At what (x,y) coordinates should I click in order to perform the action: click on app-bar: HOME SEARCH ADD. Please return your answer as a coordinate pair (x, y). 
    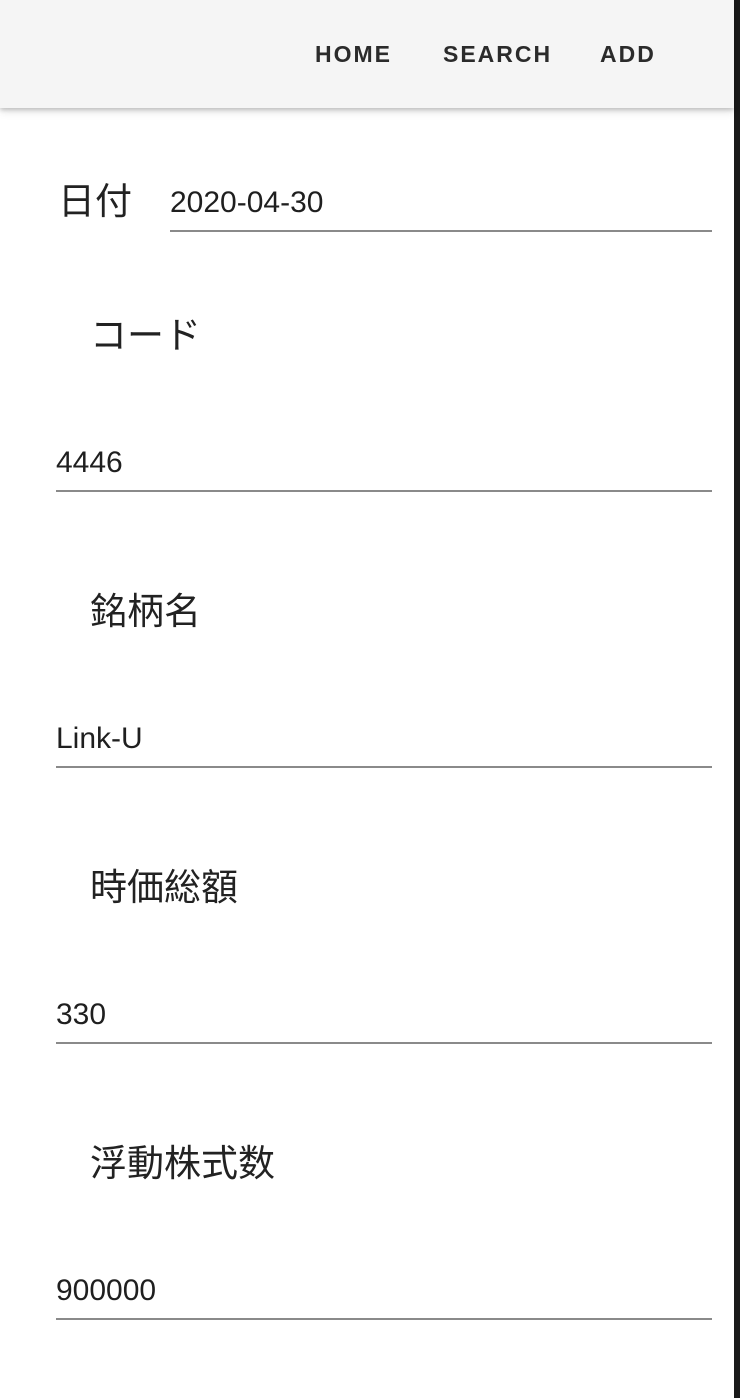
    Looking at the image, I should click on (367, 54).